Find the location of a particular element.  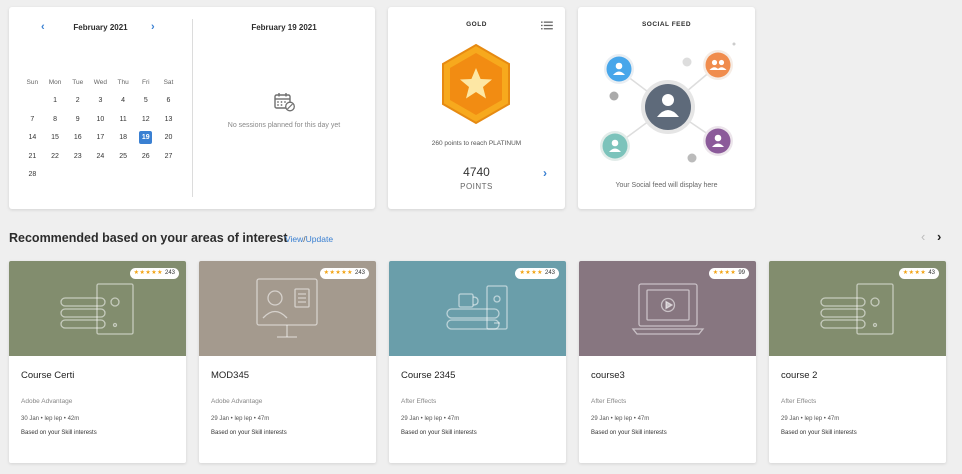

rating-count: 99 is located at coordinates (741, 273).